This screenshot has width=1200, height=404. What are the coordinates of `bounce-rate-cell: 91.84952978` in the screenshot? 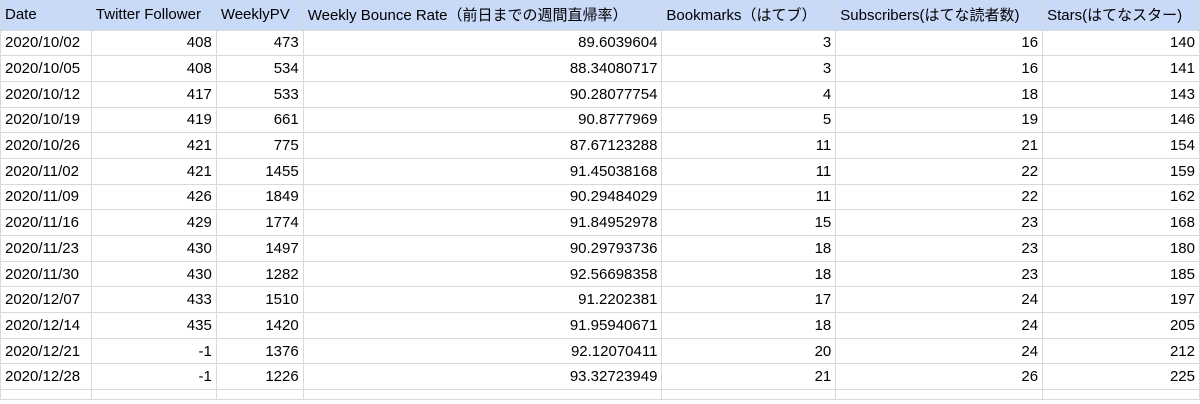 It's located at (482, 222).